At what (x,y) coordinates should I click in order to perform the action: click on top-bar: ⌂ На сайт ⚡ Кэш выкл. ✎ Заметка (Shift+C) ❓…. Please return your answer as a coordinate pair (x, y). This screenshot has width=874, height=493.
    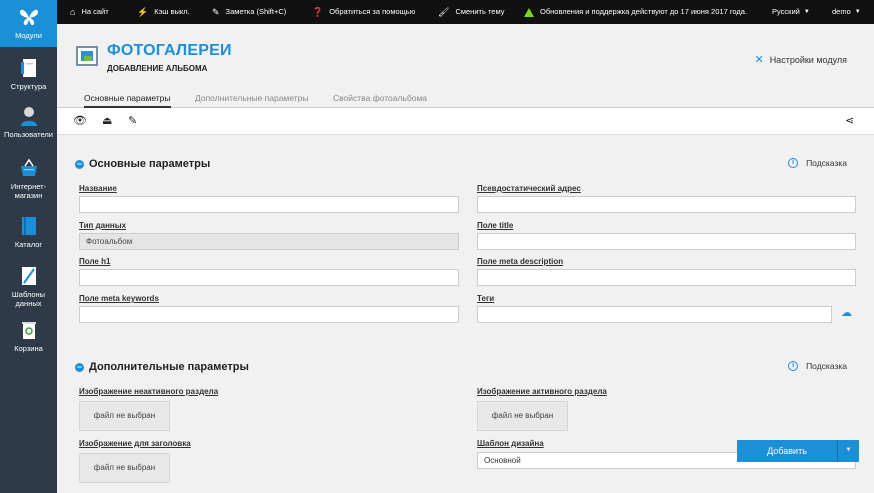
    Looking at the image, I should click on (465, 12).